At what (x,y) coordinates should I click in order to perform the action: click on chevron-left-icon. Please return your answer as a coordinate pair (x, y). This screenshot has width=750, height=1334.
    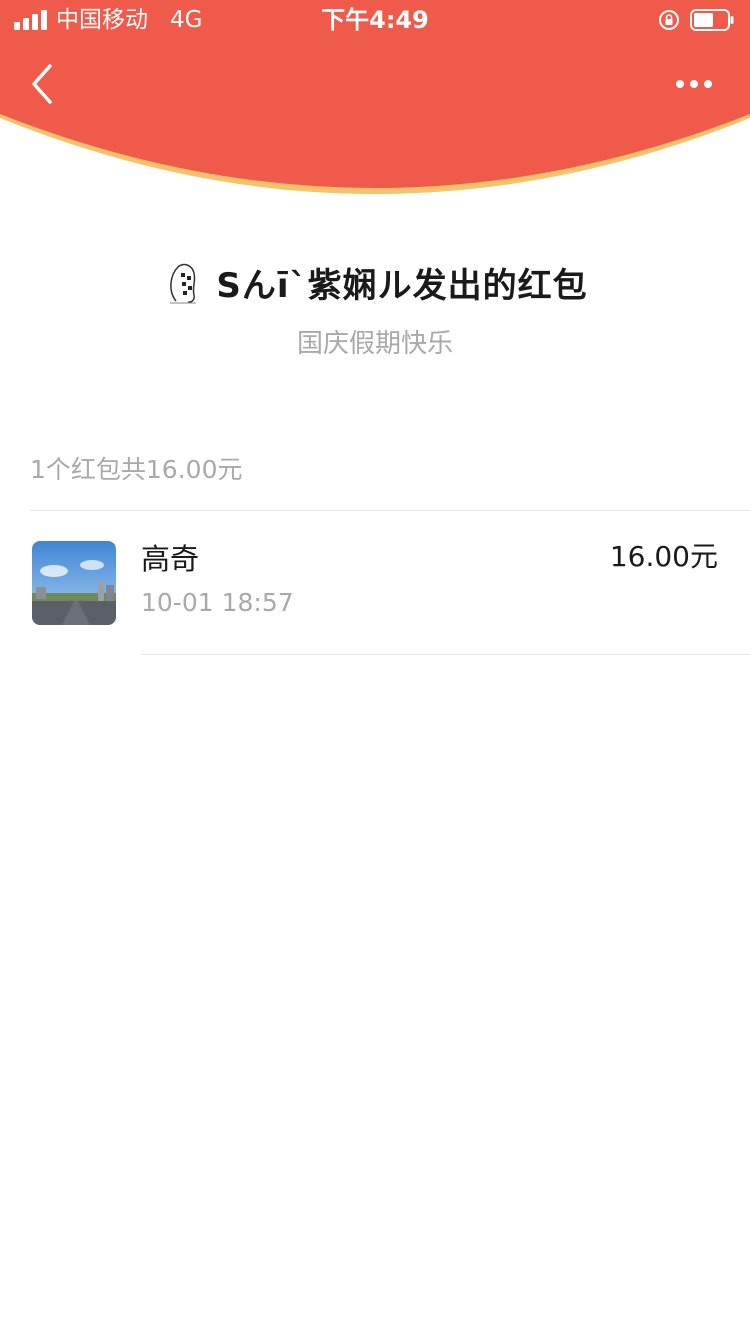
    Looking at the image, I should click on (42, 84).